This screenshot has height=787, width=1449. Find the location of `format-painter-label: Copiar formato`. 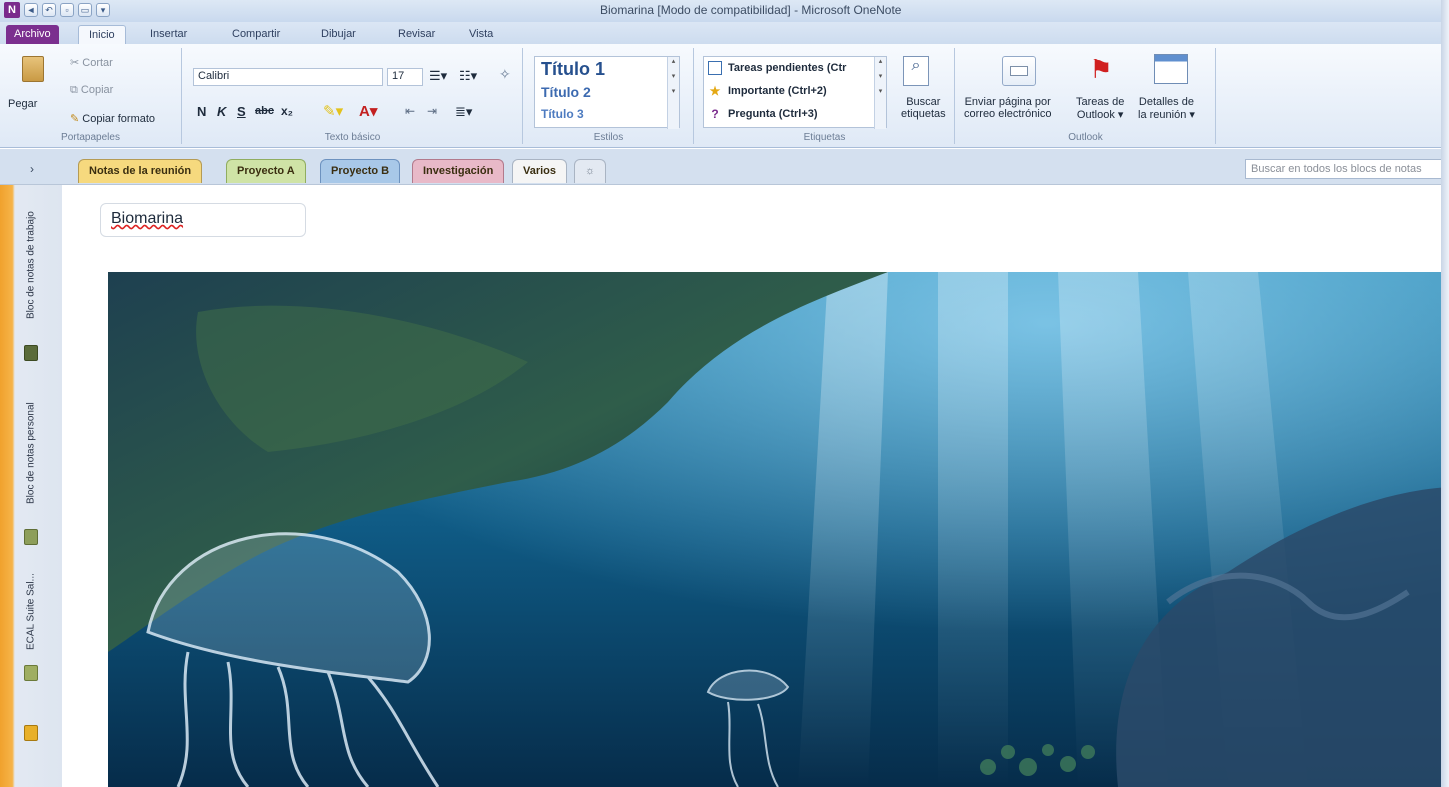

format-painter-label: Copiar formato is located at coordinates (119, 119).